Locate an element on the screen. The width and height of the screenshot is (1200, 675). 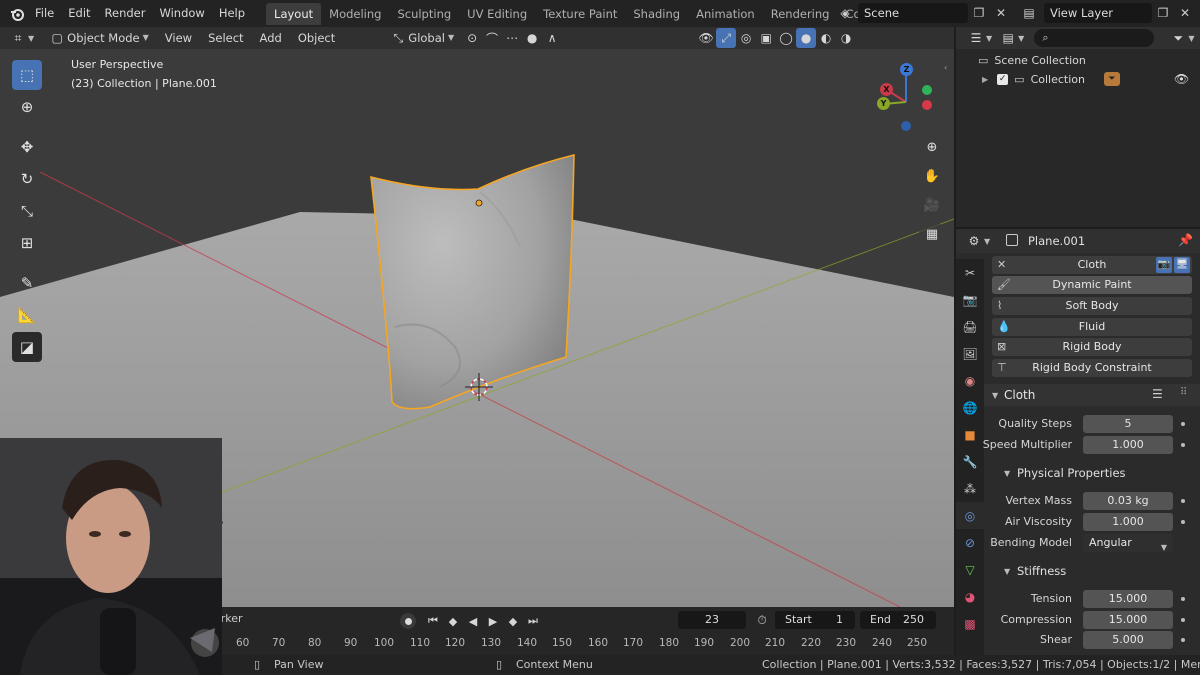
snap-icon: ⌒ is located at coordinates (492, 38).